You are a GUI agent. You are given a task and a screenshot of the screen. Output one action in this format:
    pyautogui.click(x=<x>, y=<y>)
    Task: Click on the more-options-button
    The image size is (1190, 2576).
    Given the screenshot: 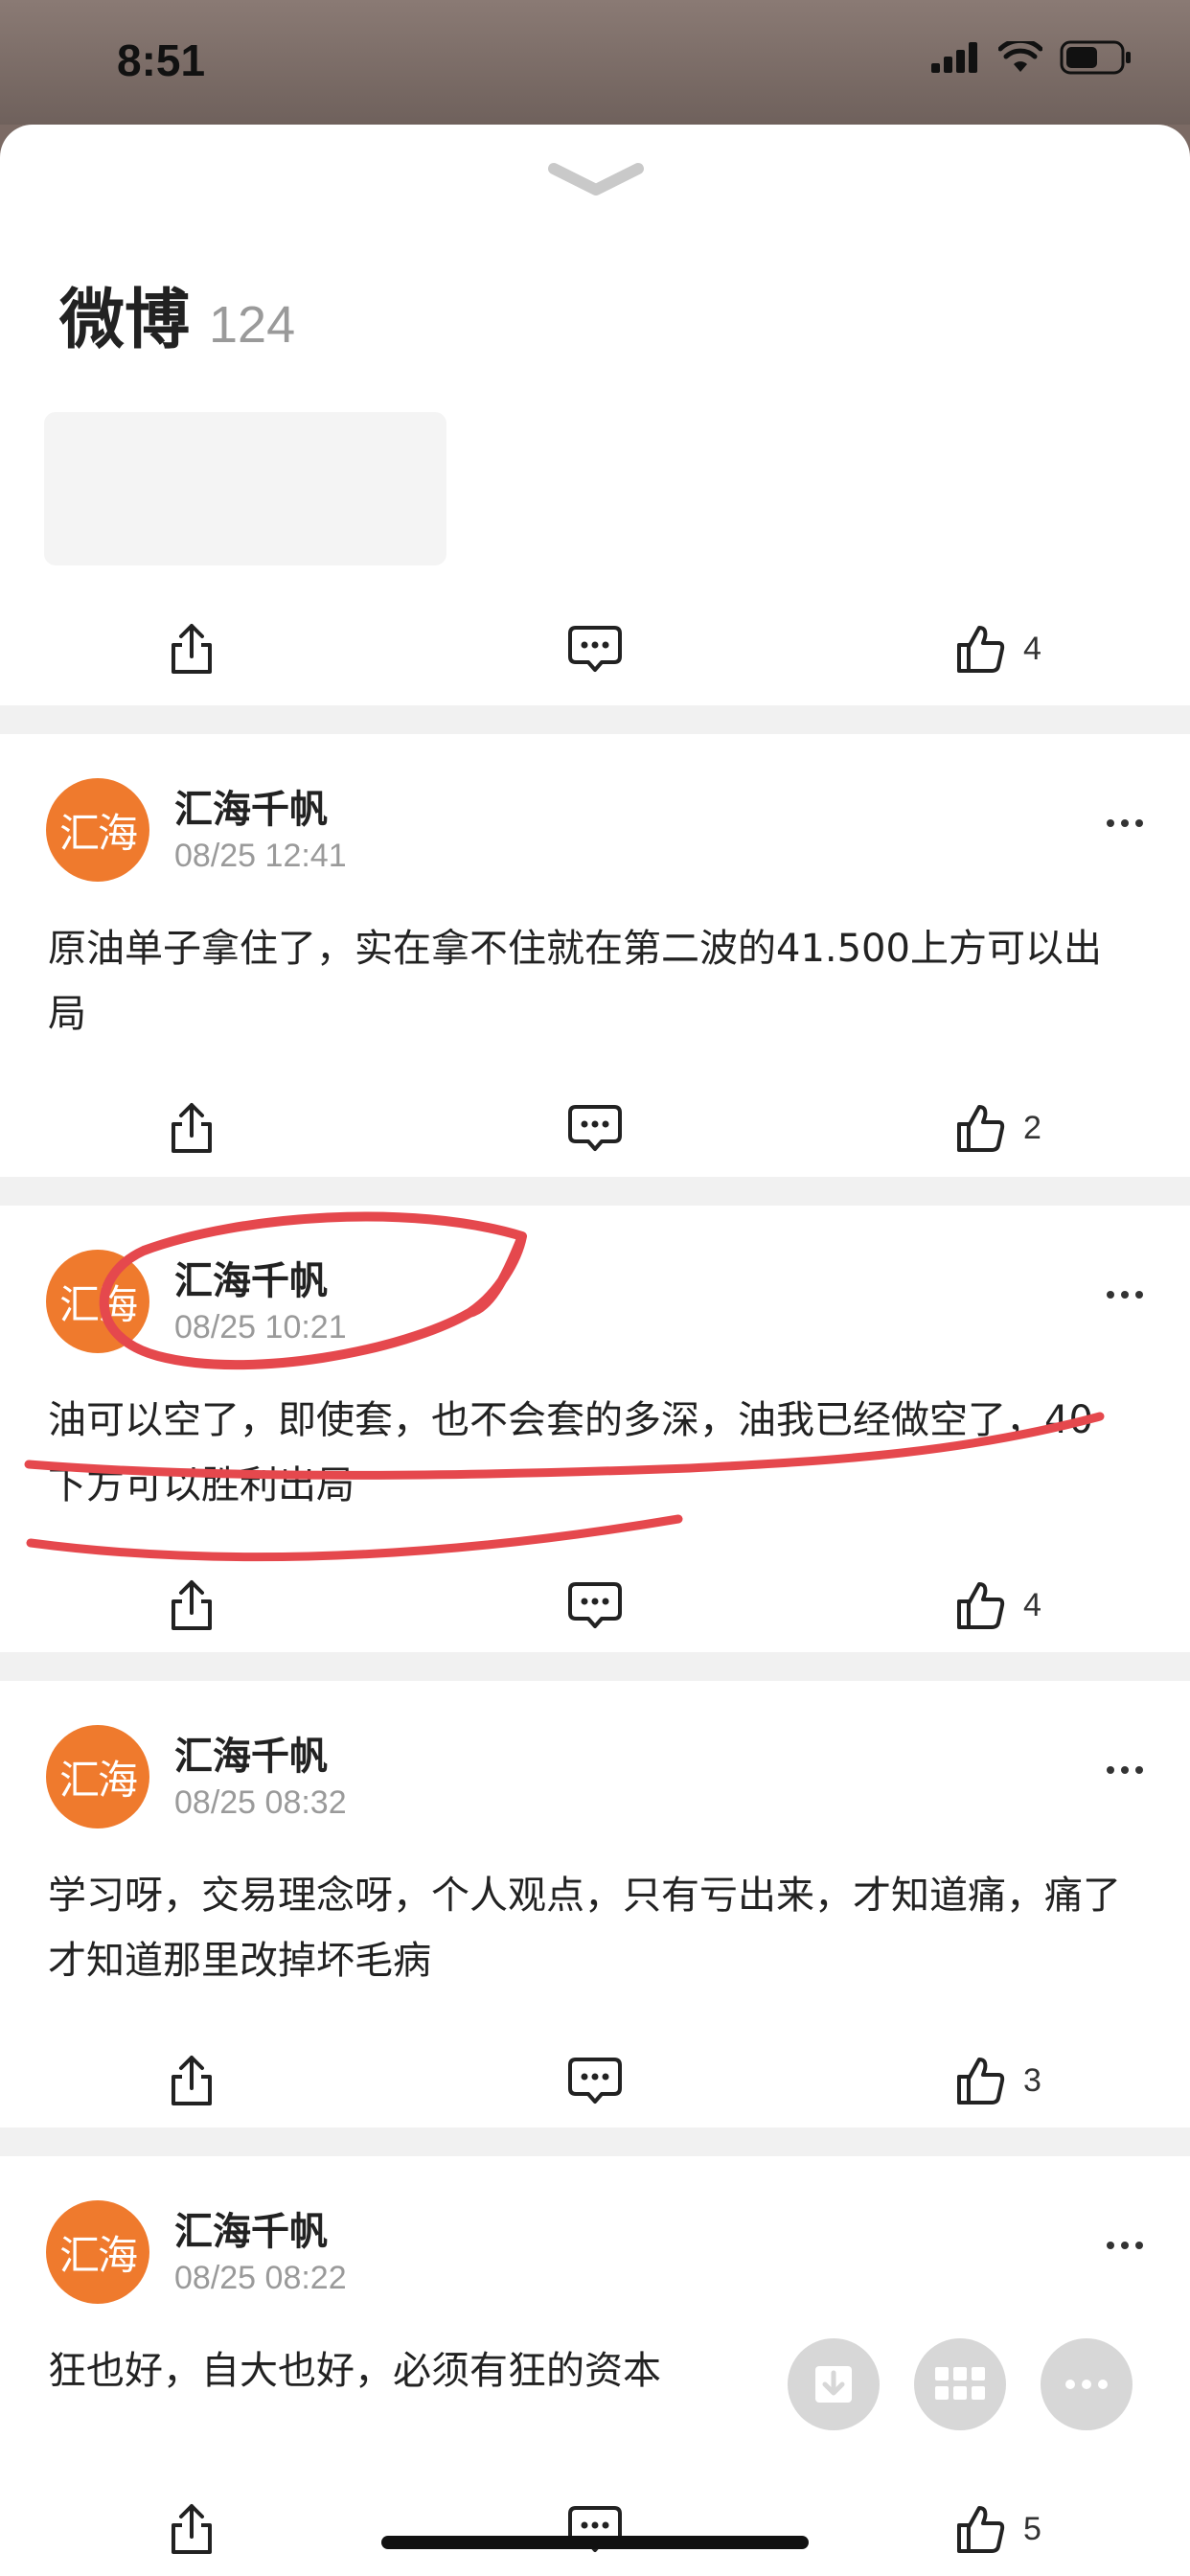 What is the action you would take?
    pyautogui.click(x=1087, y=2384)
    